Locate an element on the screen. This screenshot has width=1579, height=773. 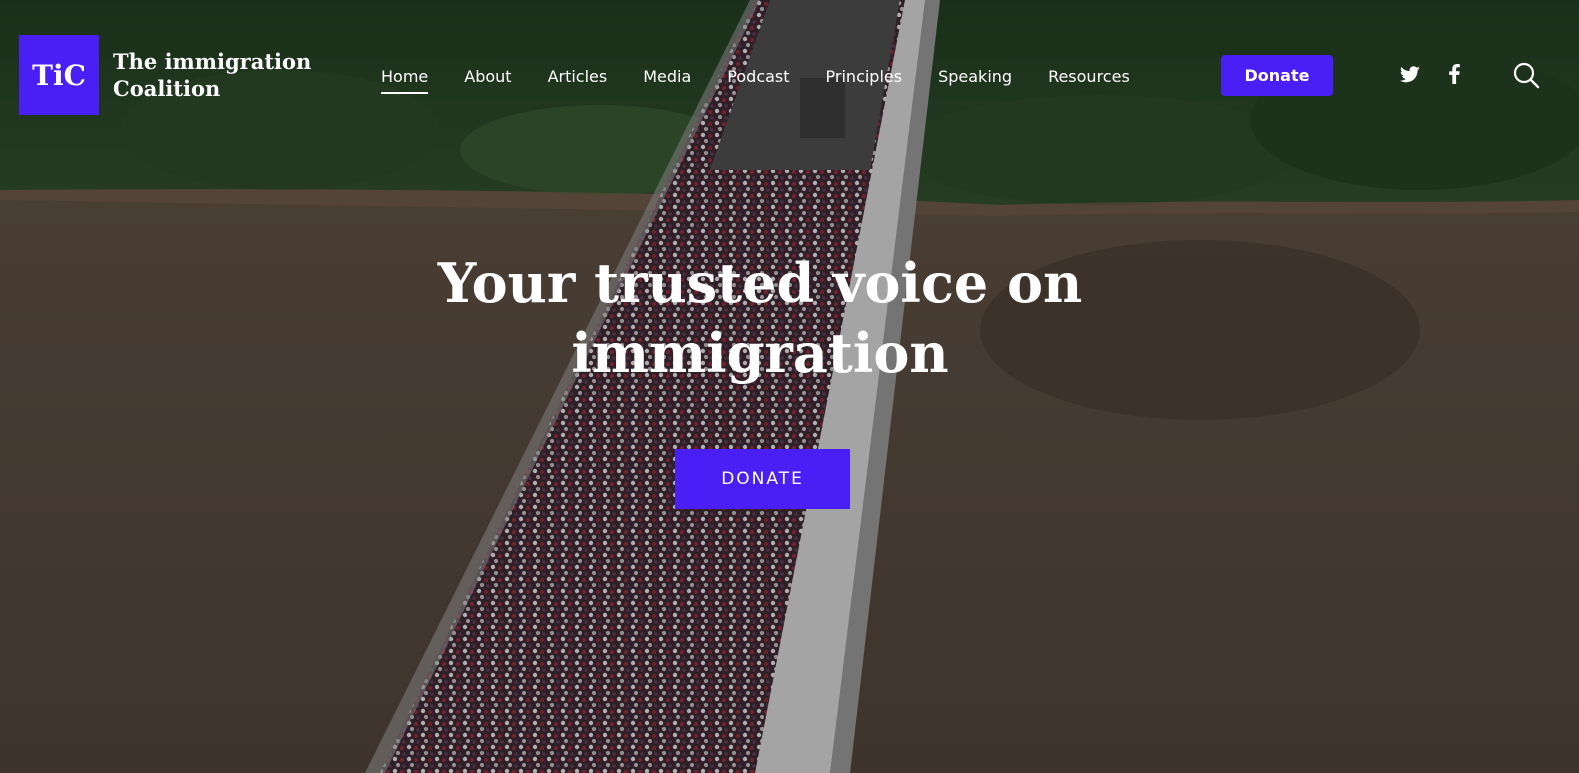
nav-item-resources: Resources is located at coordinates (1089, 76).